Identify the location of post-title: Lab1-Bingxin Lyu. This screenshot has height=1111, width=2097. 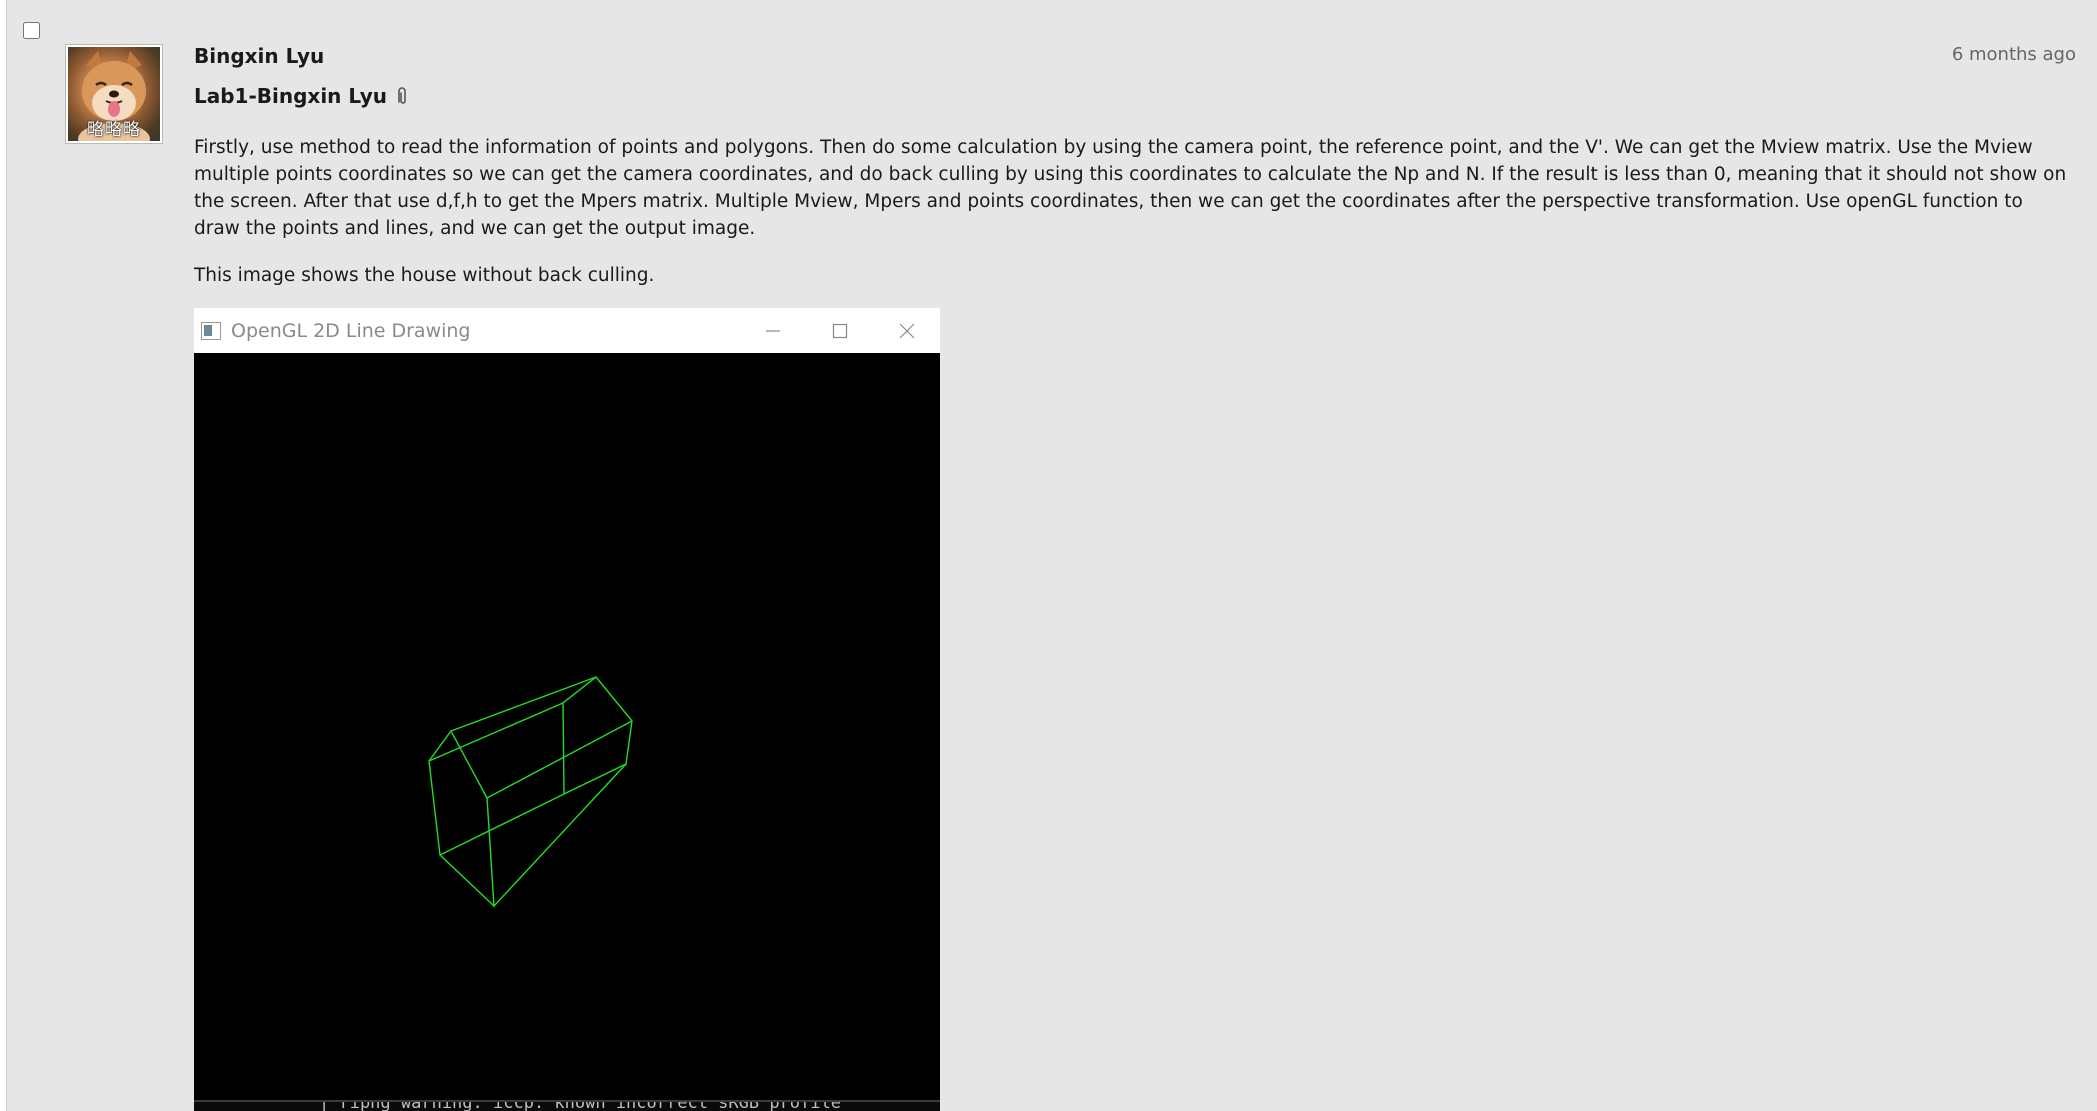
(290, 96).